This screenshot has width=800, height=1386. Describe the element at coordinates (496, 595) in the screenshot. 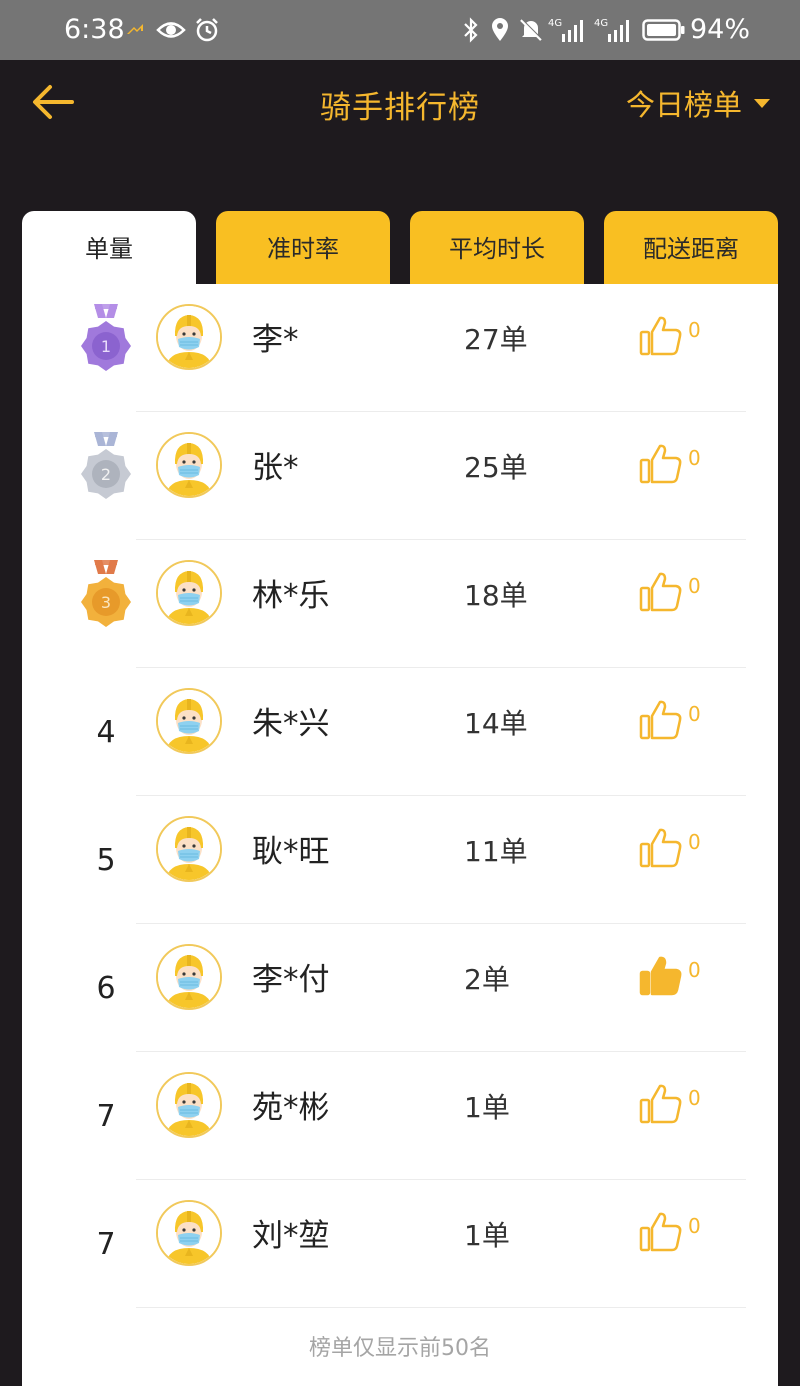

I see `order-count: 18单` at that location.